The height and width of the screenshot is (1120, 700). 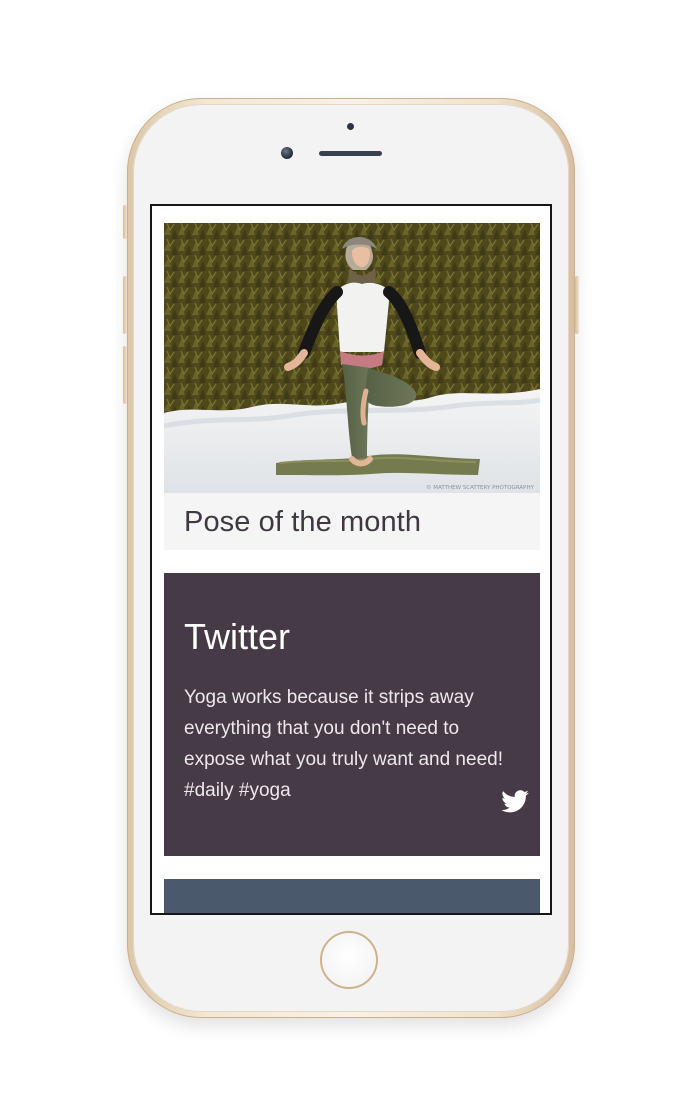 I want to click on pose-of-month-title: Pose of the month, so click(x=303, y=522).